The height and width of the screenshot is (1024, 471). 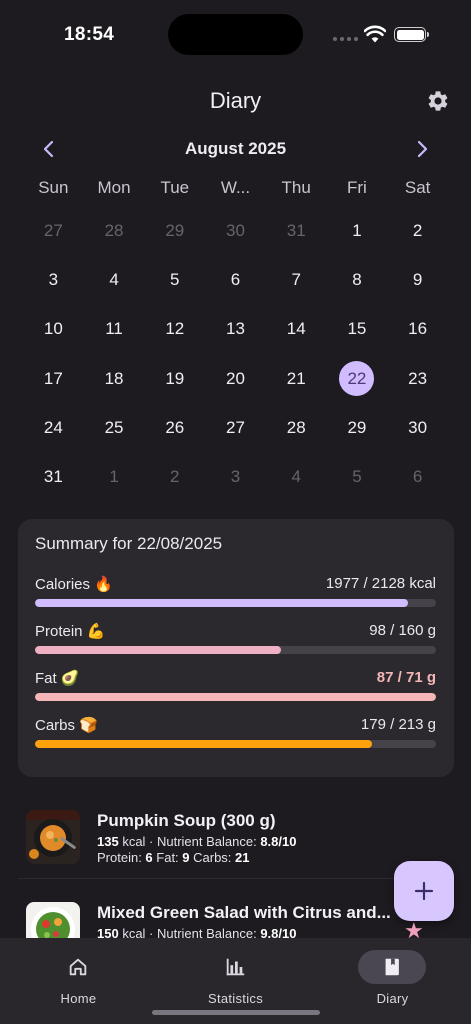 What do you see at coordinates (402, 630) in the screenshot?
I see `nutrient-value: 98 / 160 g` at bounding box center [402, 630].